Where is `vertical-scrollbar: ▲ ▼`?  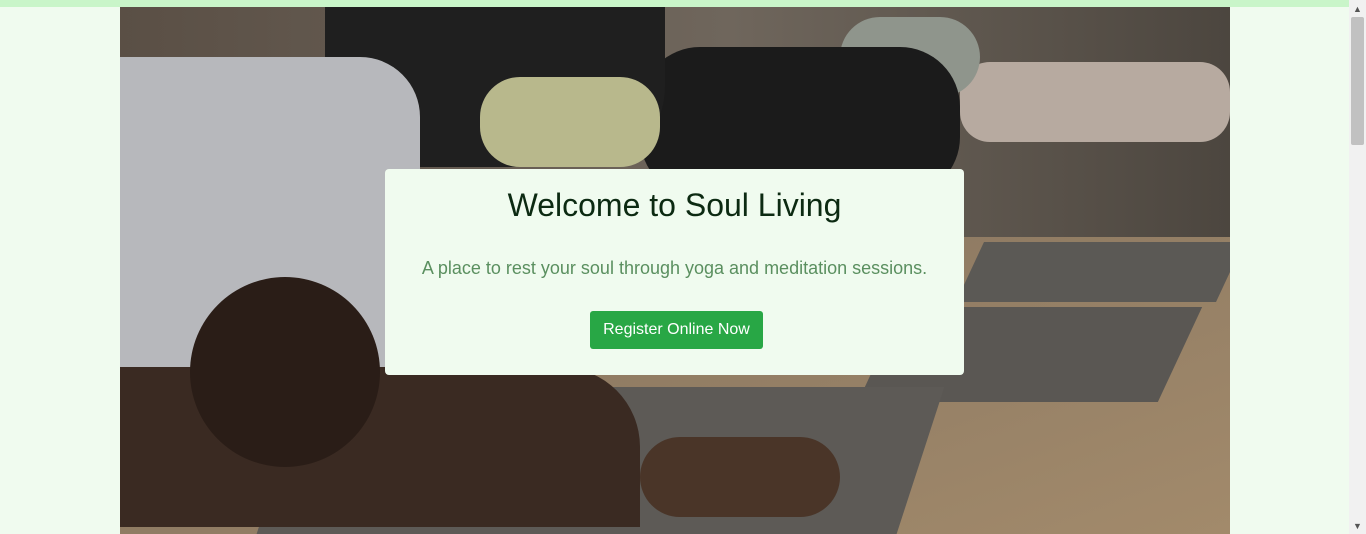
vertical-scrollbar: ▲ ▼ is located at coordinates (1357, 267).